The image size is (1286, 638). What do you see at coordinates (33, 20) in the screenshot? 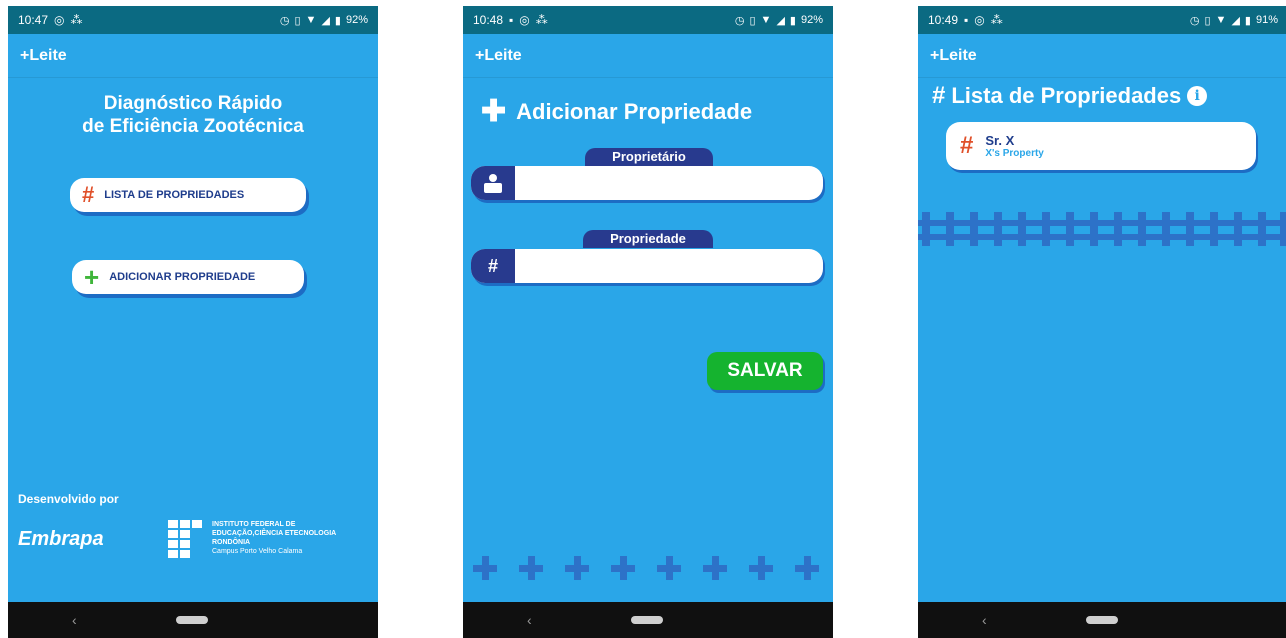
I see `status-time: 10:47` at bounding box center [33, 20].